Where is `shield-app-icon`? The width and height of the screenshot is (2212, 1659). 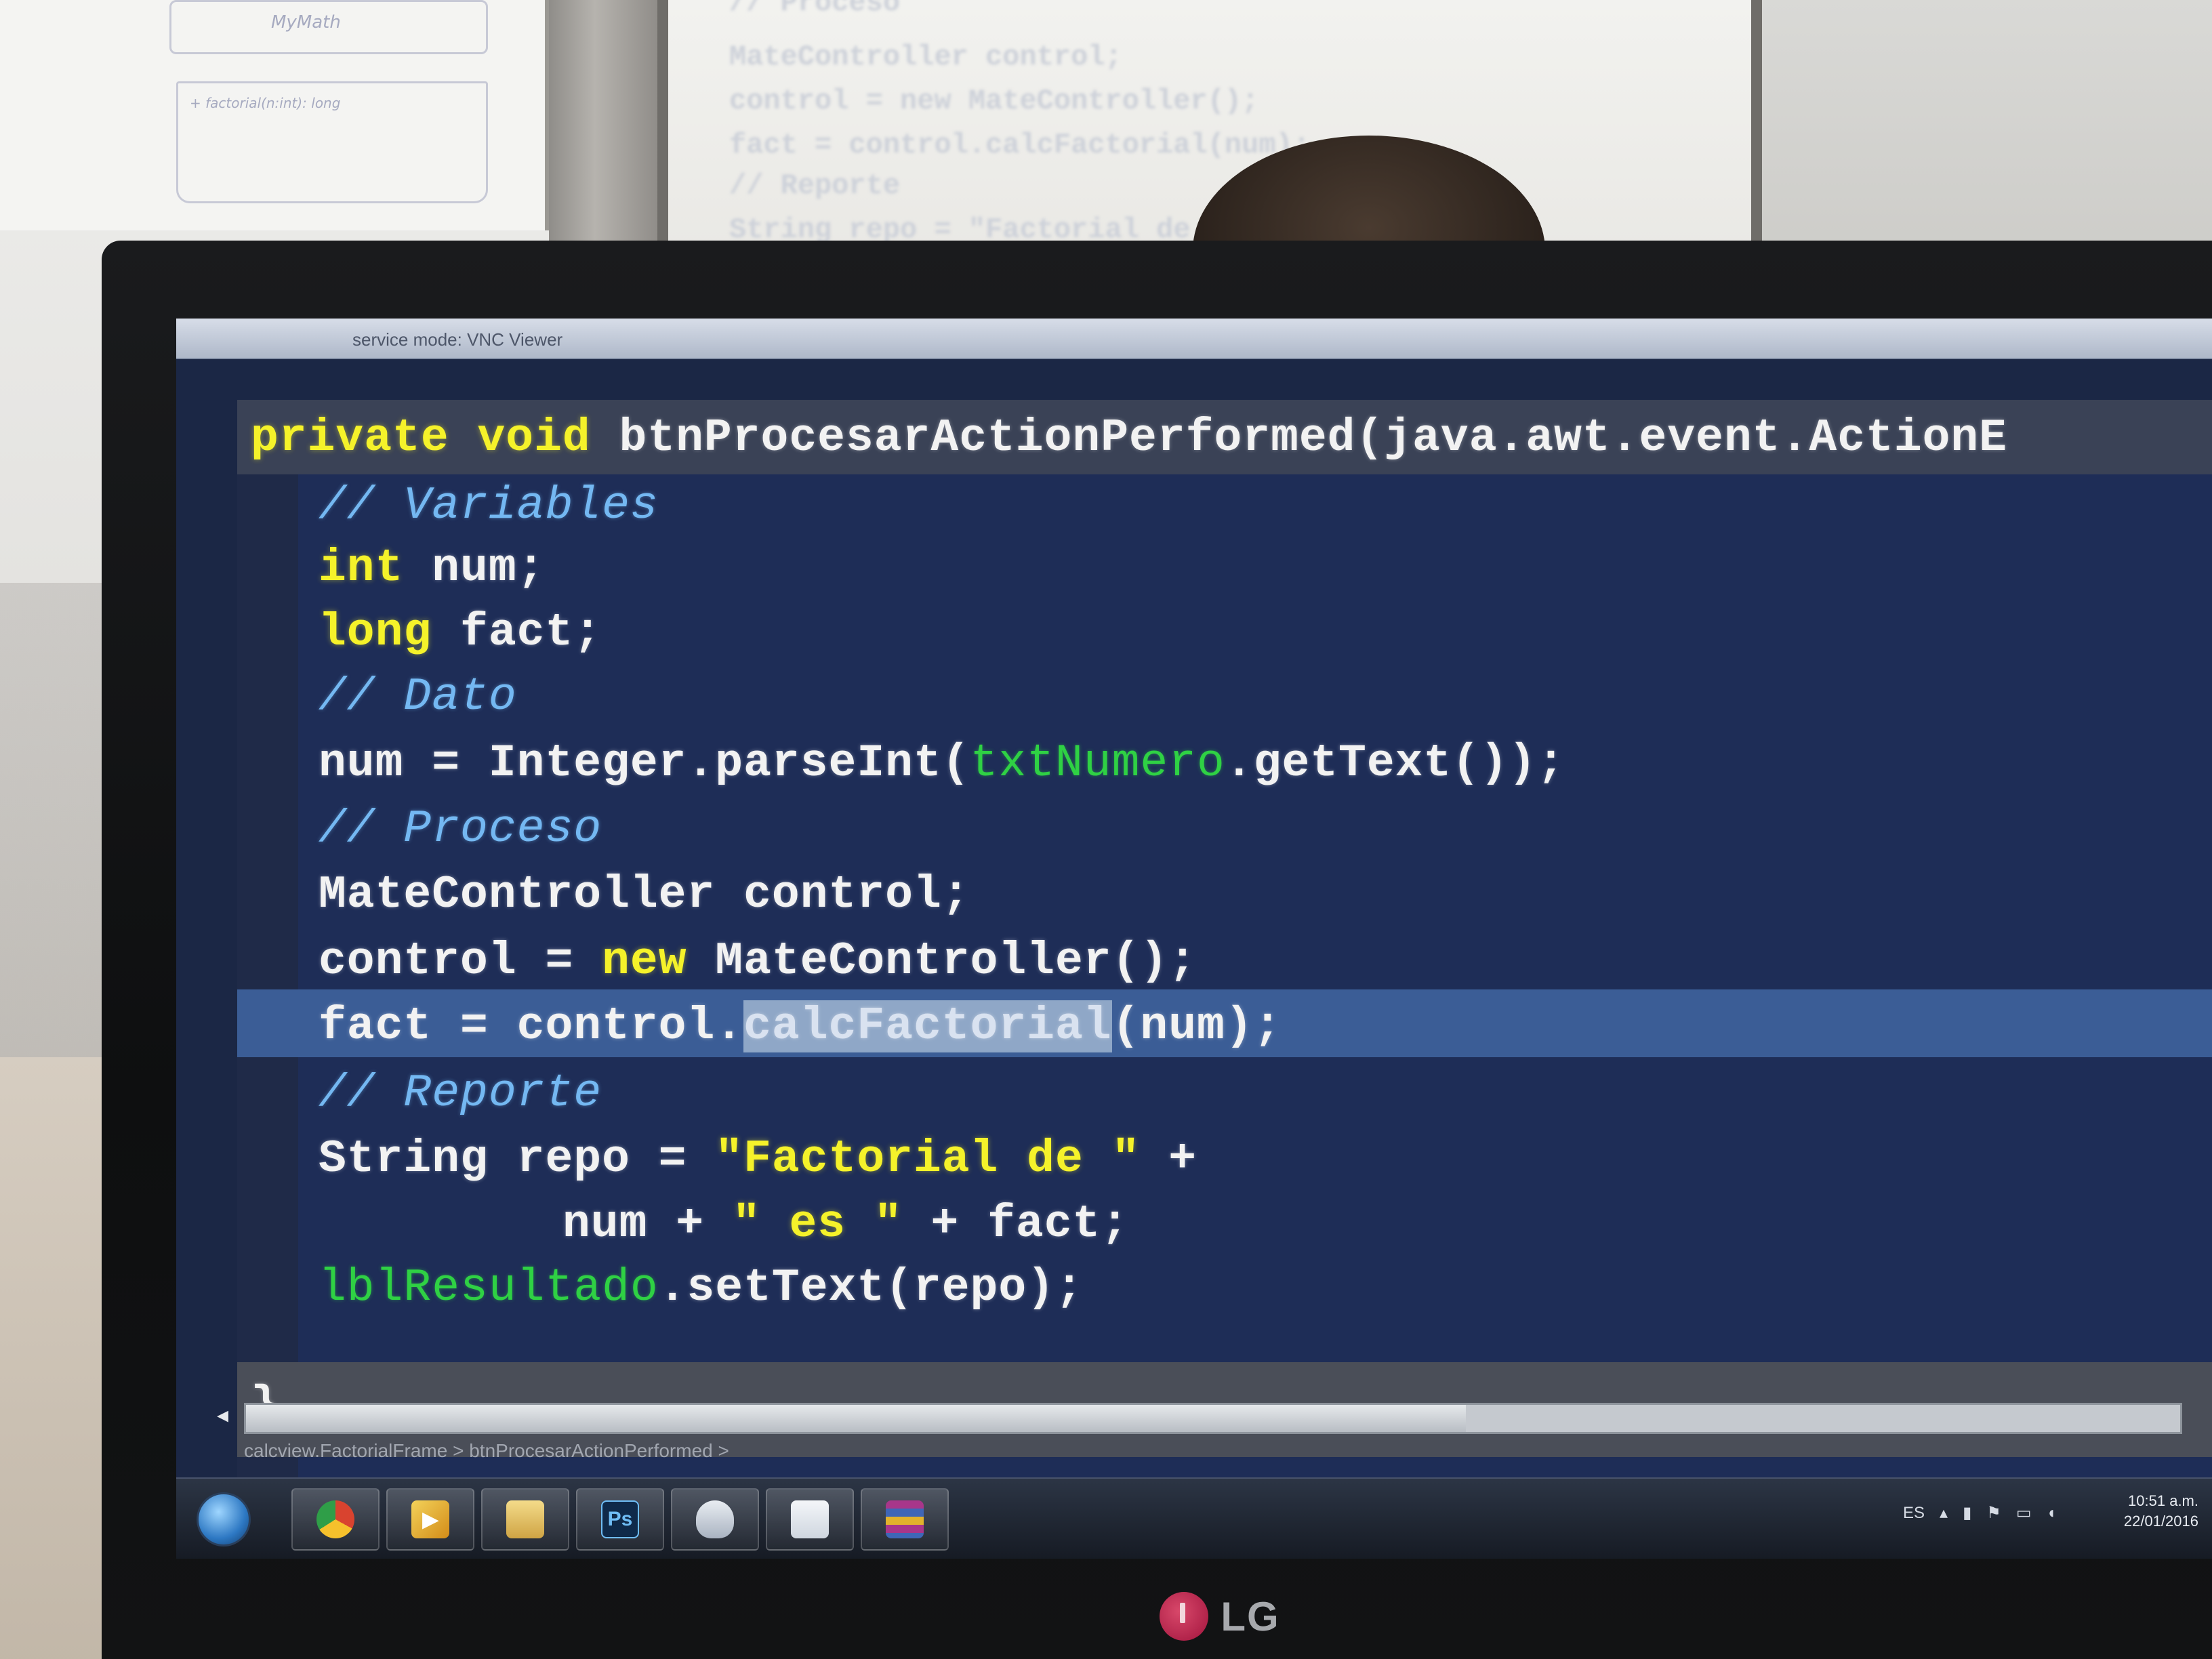 shield-app-icon is located at coordinates (715, 1519).